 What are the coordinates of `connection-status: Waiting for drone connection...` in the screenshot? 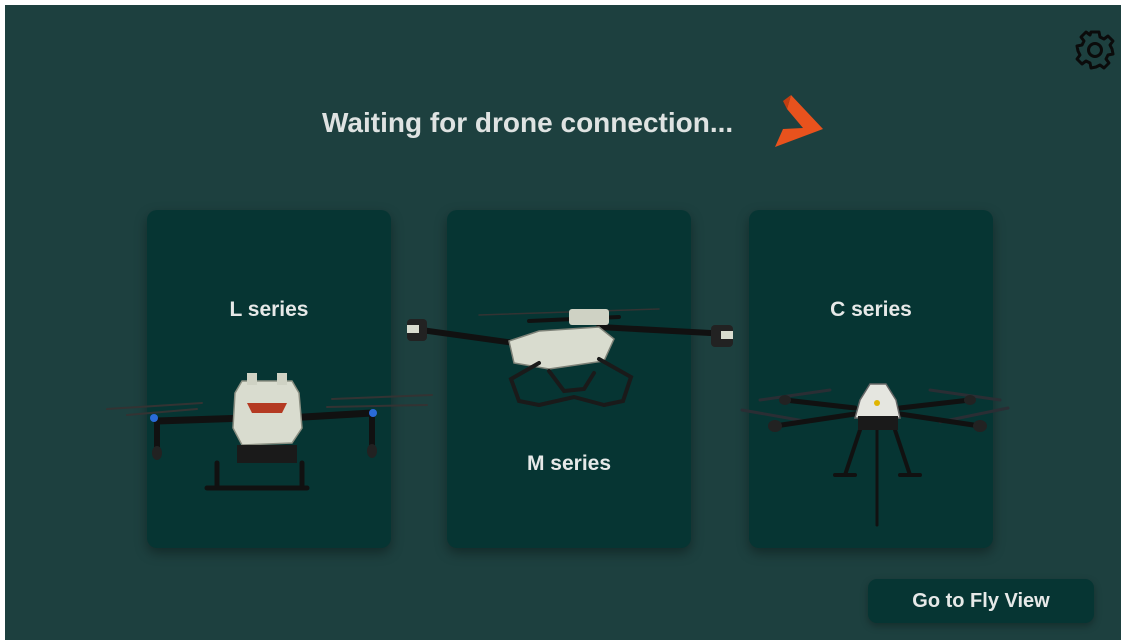 It's located at (563, 125).